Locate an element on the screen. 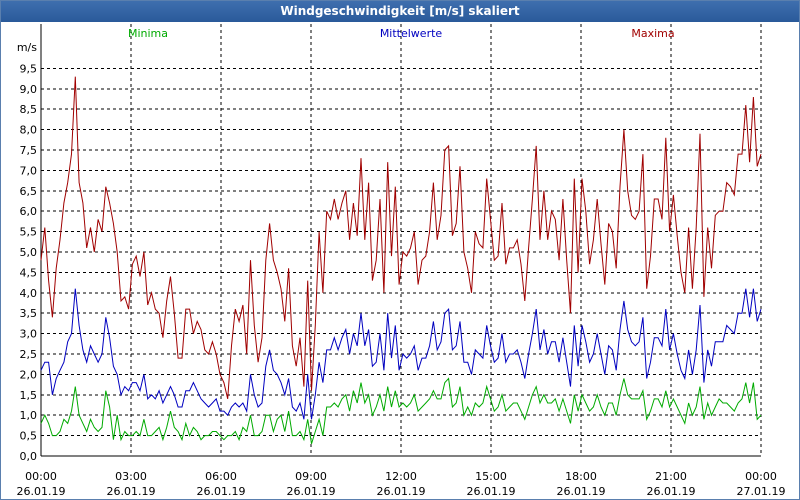 The image size is (800, 500). legend-mittelwerte: Mittelwerte is located at coordinates (411, 33).